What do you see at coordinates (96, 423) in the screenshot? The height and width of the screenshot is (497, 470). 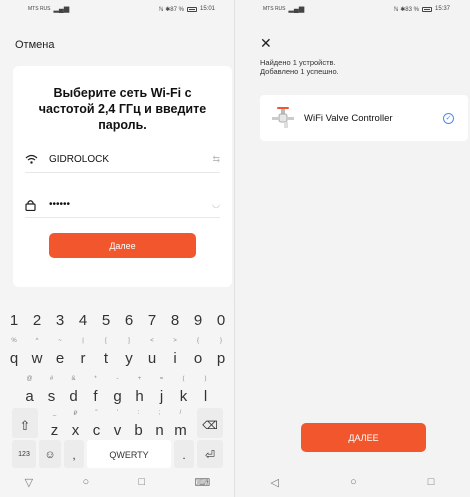 I see `key-c: " c` at bounding box center [96, 423].